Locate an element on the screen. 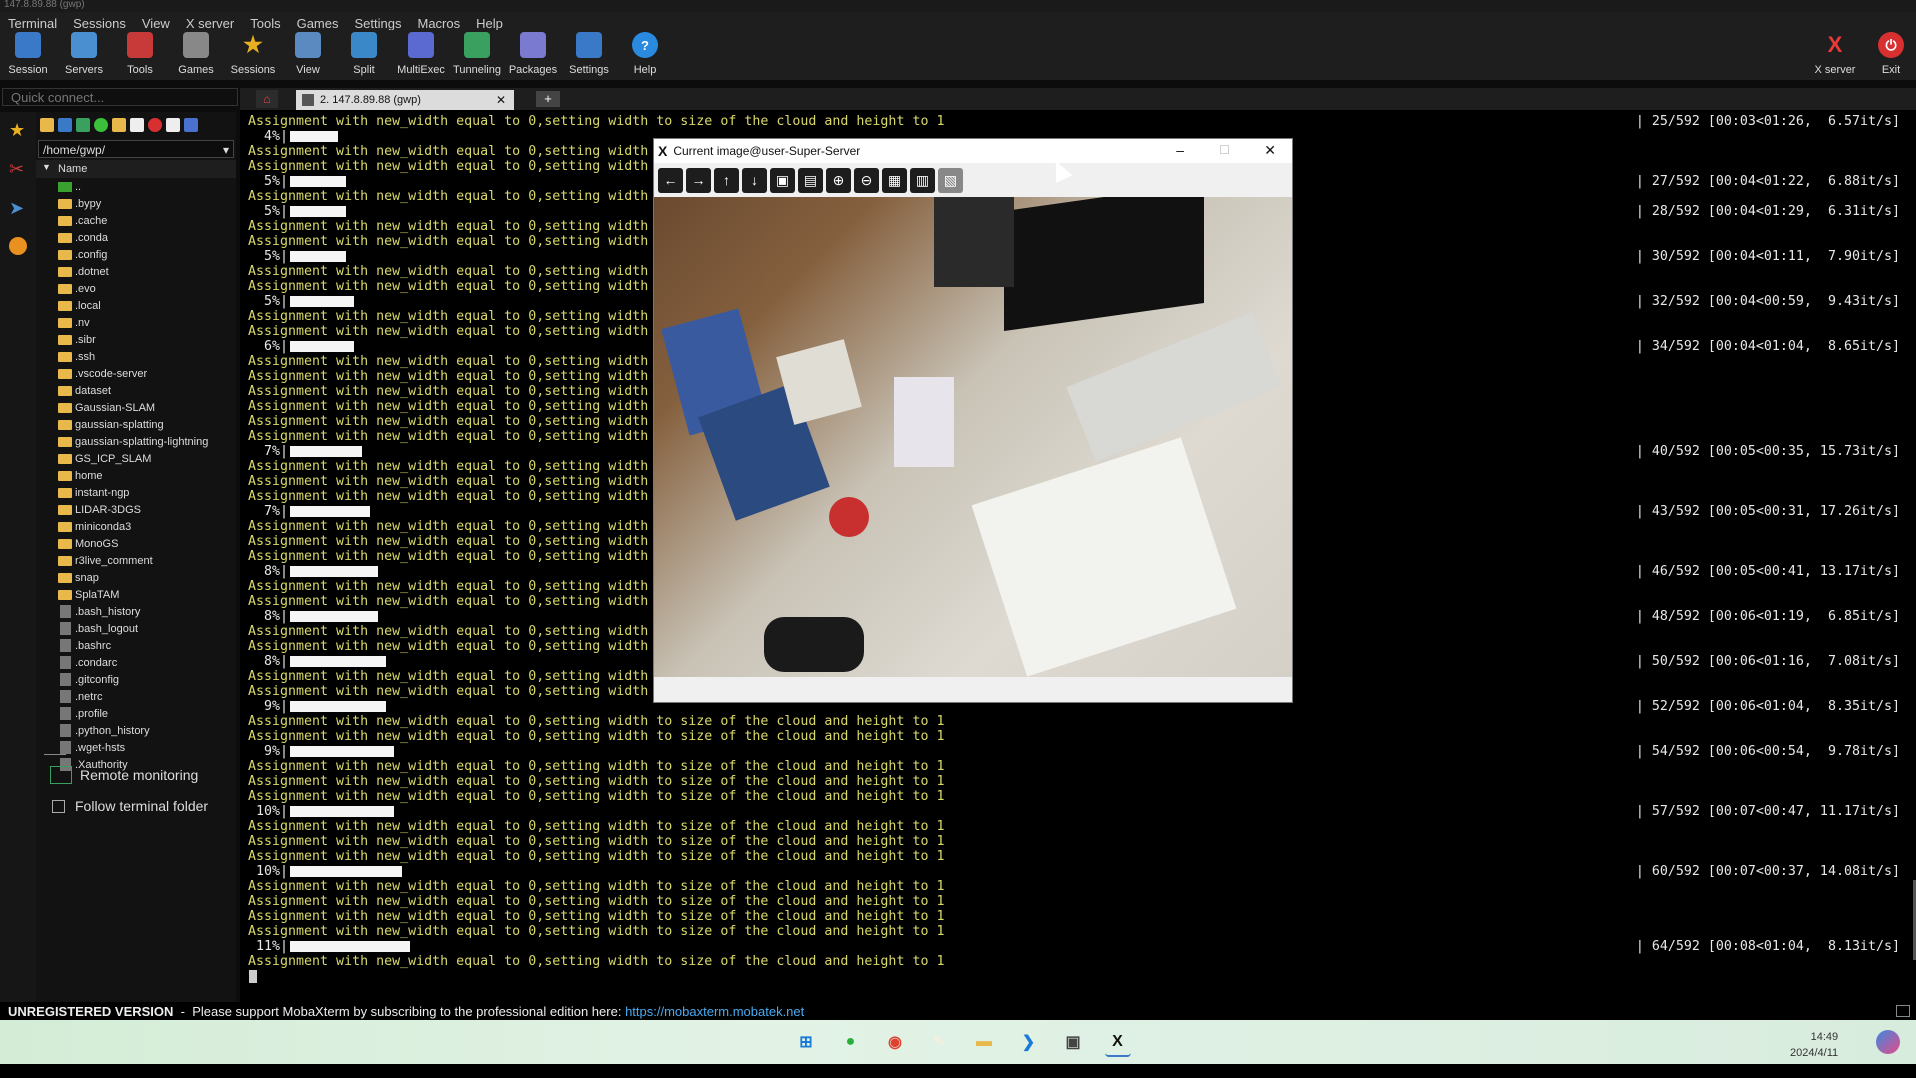  actual-size-icon: ▤ is located at coordinates (810, 180).